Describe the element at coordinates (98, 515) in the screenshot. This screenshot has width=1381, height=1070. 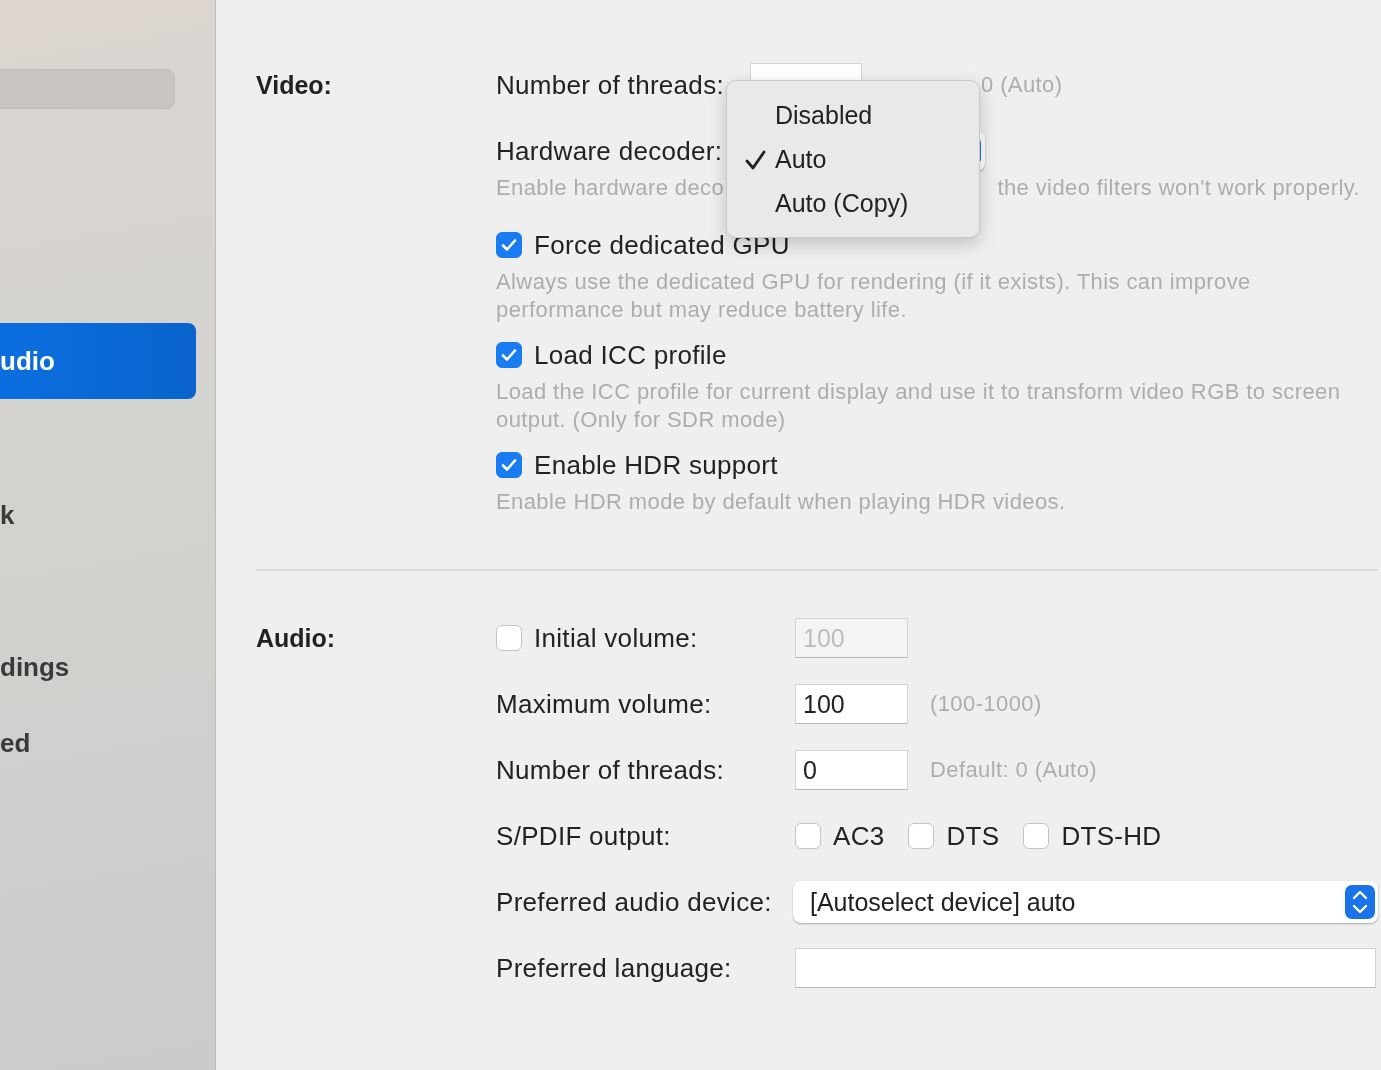
I see `sidebar-item: k` at that location.